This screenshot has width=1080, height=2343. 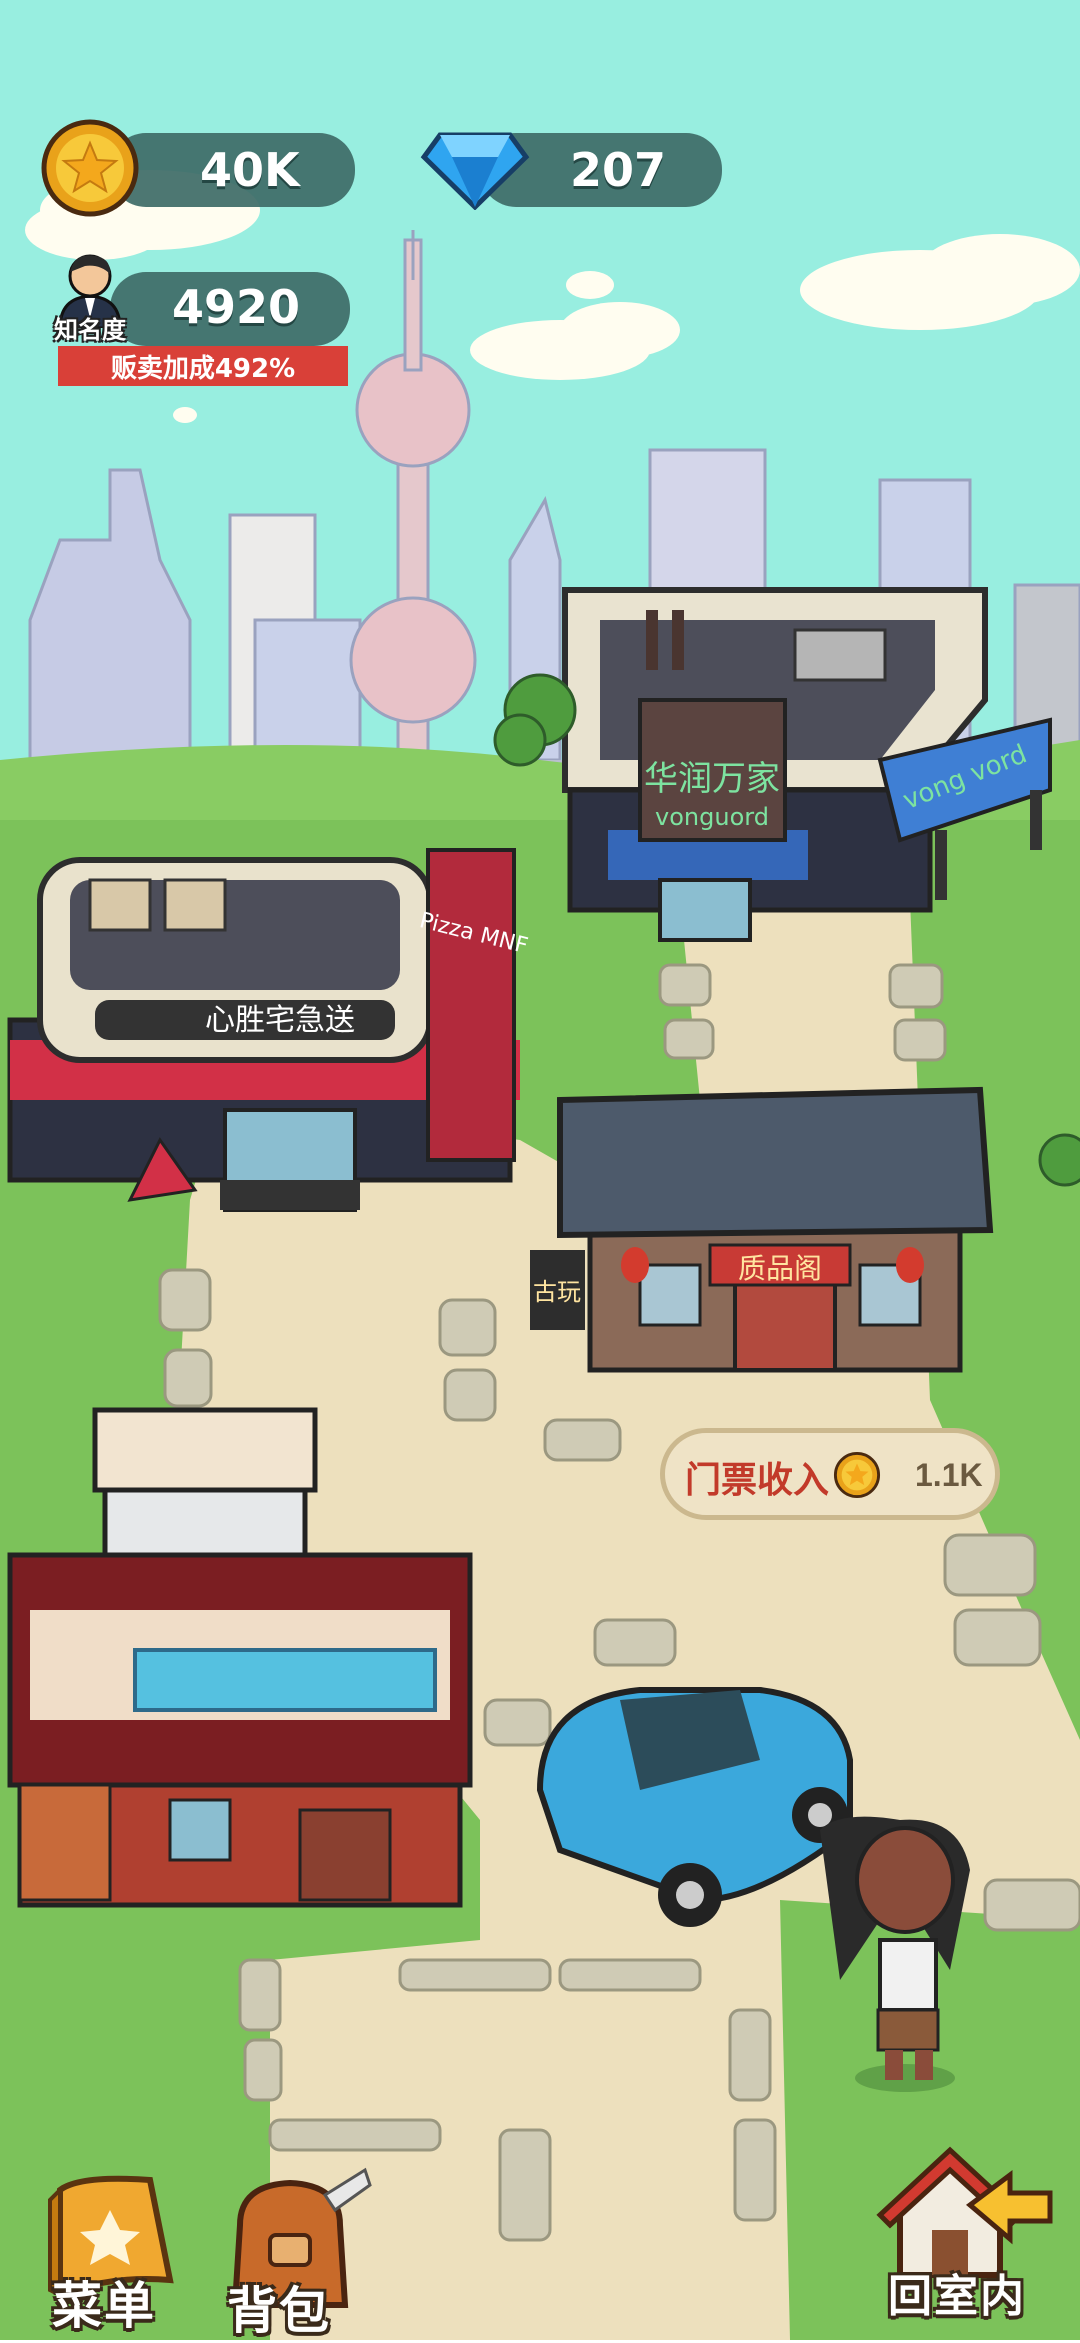 I want to click on sales-bonus-text: 贩卖加成492%, so click(x=203, y=369).